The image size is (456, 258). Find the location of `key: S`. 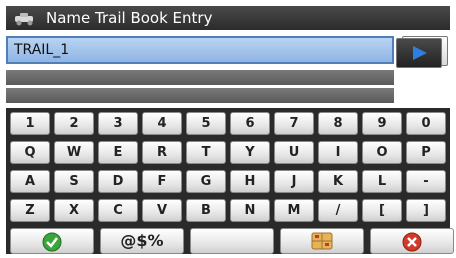

key: S is located at coordinates (74, 181).